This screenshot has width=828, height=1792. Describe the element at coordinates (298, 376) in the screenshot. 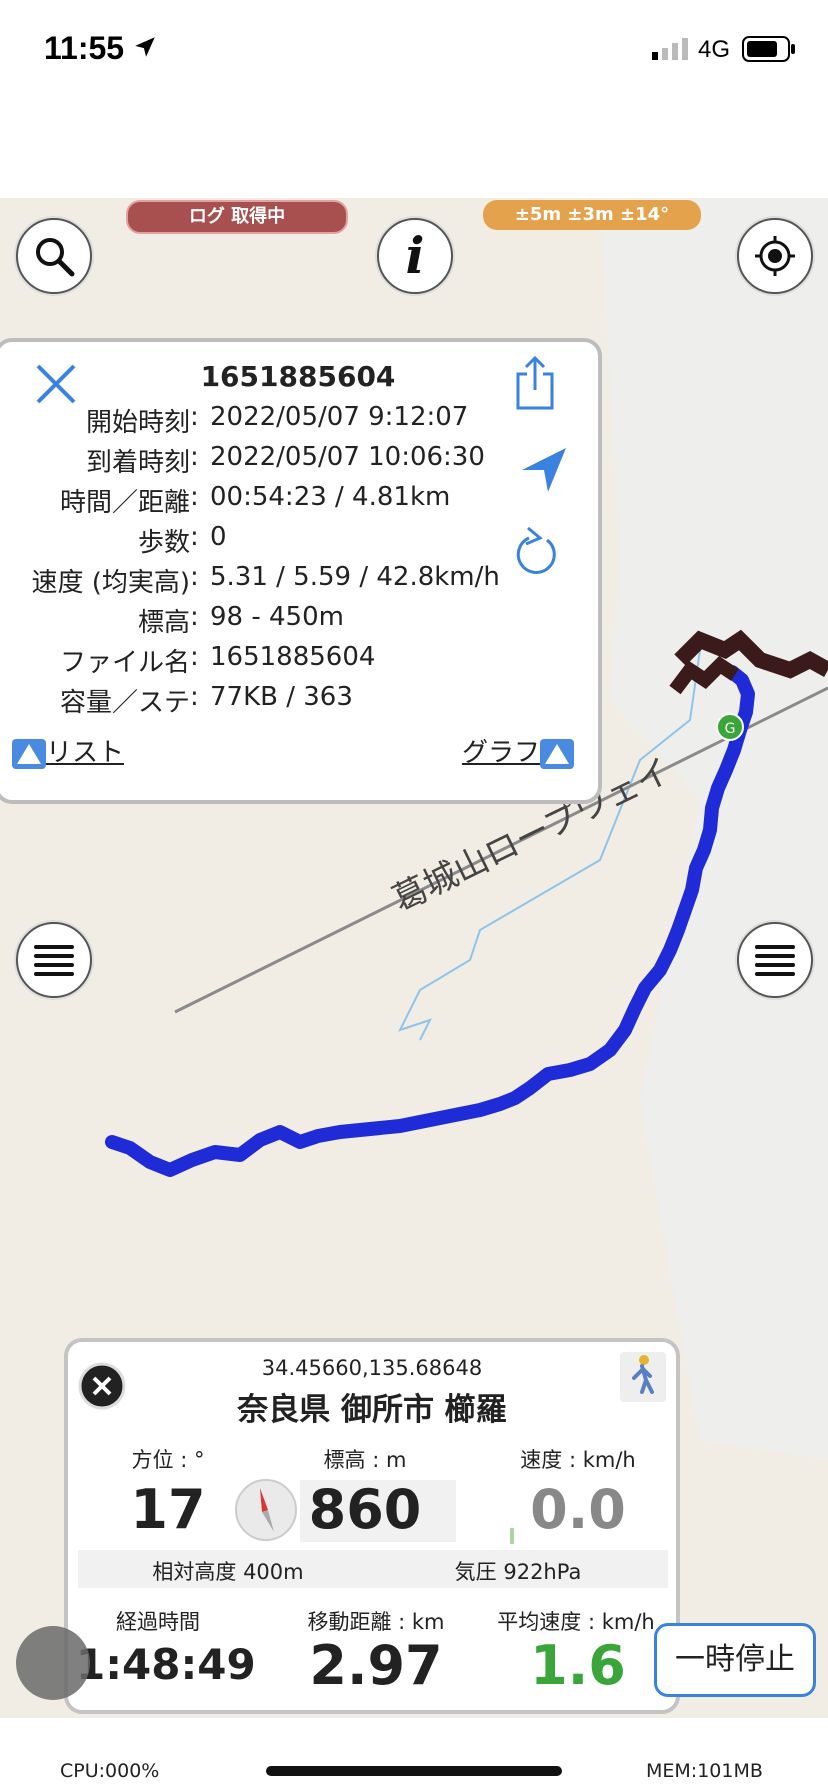

I see `log-title: 1651885604` at that location.